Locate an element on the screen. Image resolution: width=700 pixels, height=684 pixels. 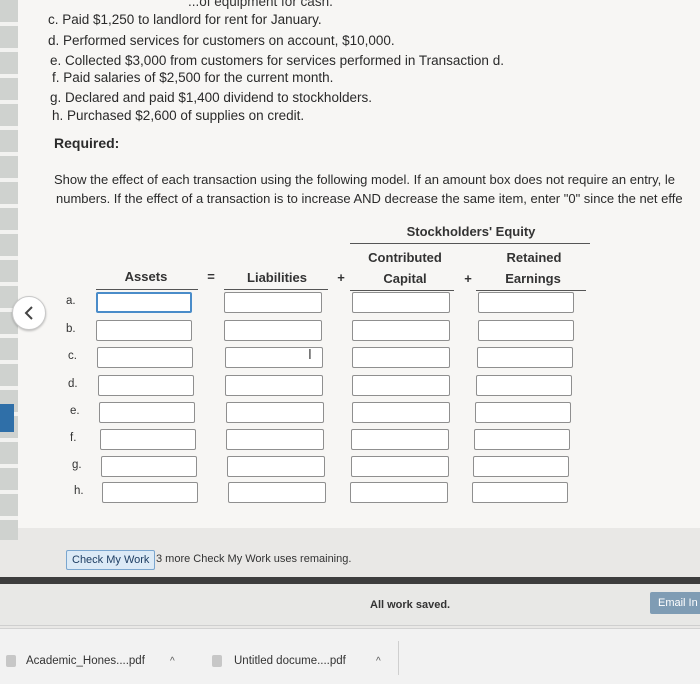
text-cursor-icon: I is located at coordinates (310, 355).